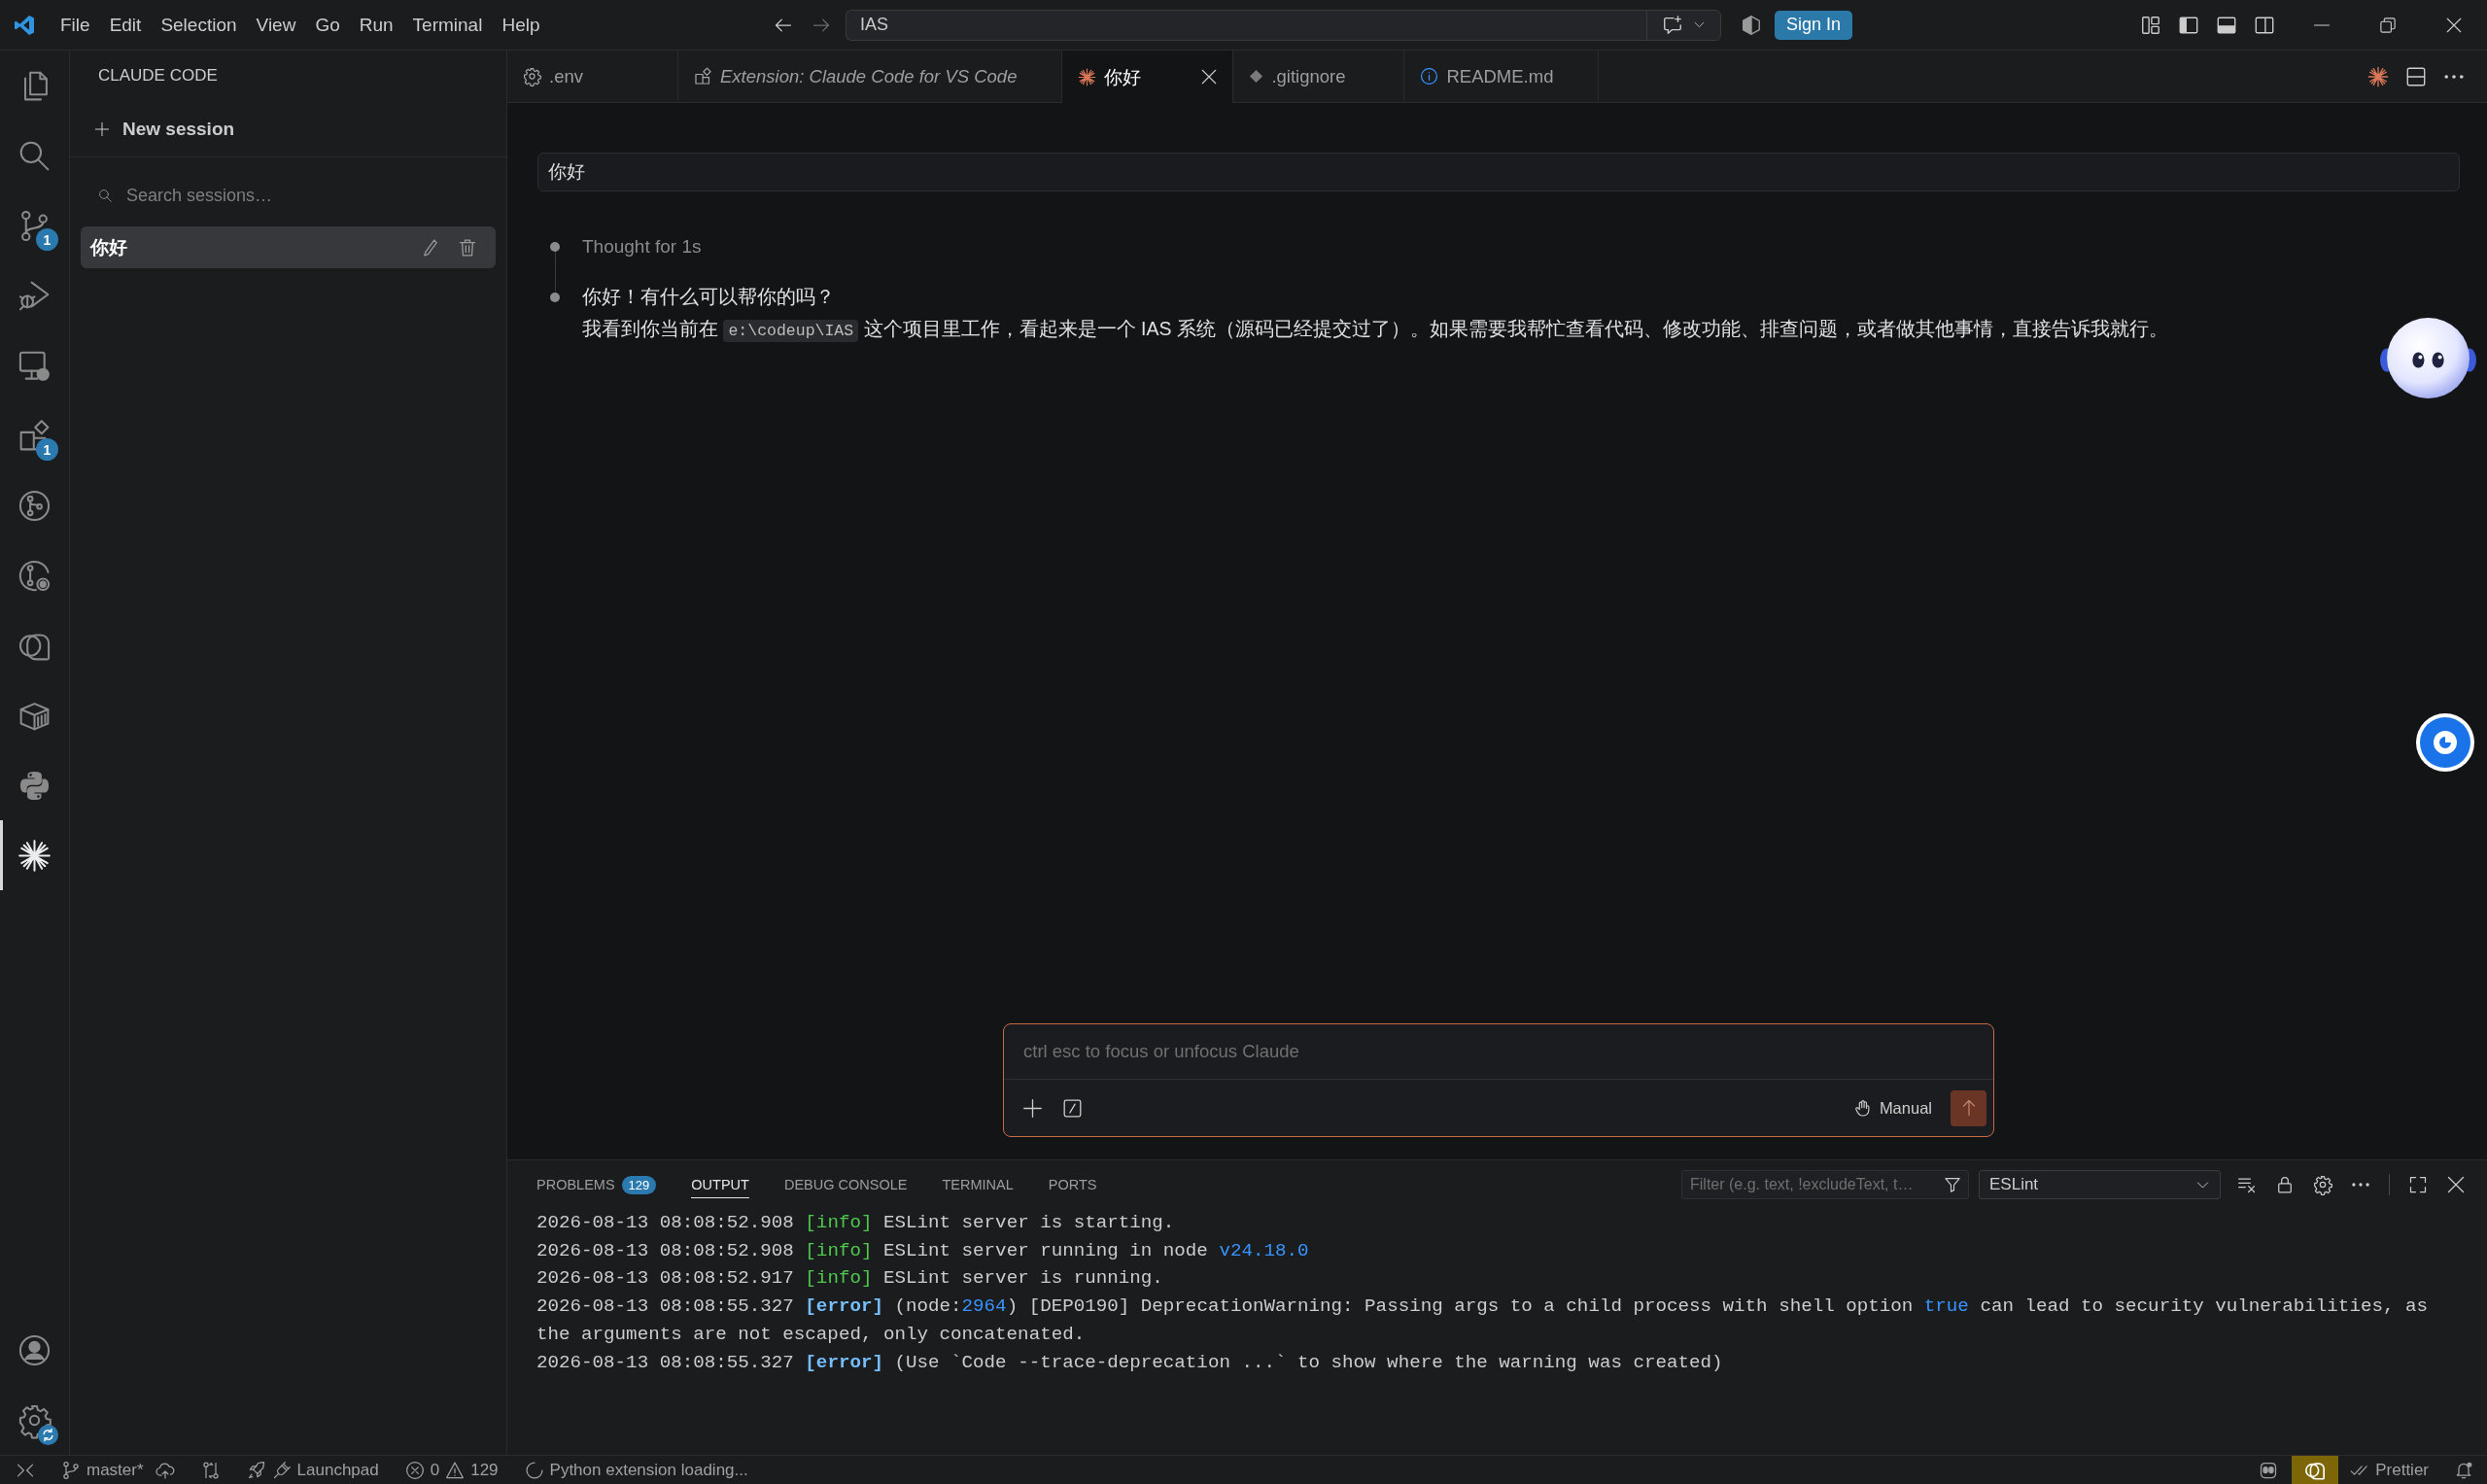 Image resolution: width=2487 pixels, height=1484 pixels. Describe the element at coordinates (2388, 25) in the screenshot. I see `restore-icon` at that location.